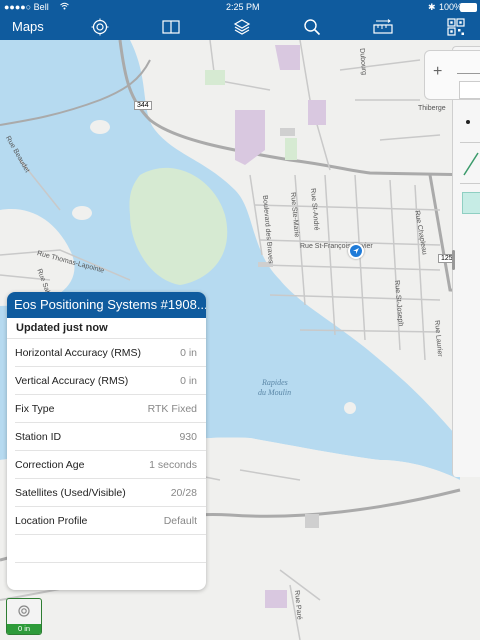 This screenshot has height=640, width=480. Describe the element at coordinates (171, 27) in the screenshot. I see `book-icon` at that location.